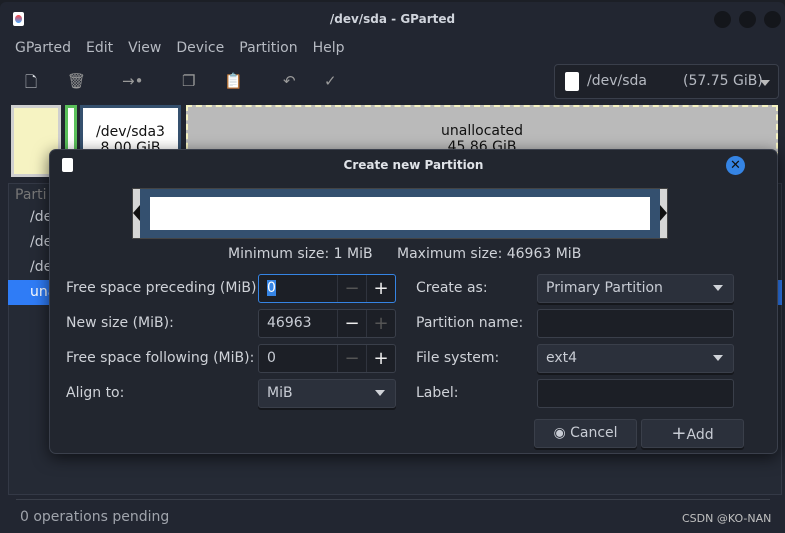 Image resolution: width=785 pixels, height=533 pixels. What do you see at coordinates (437, 393) in the screenshot?
I see `label-label: Label:` at bounding box center [437, 393].